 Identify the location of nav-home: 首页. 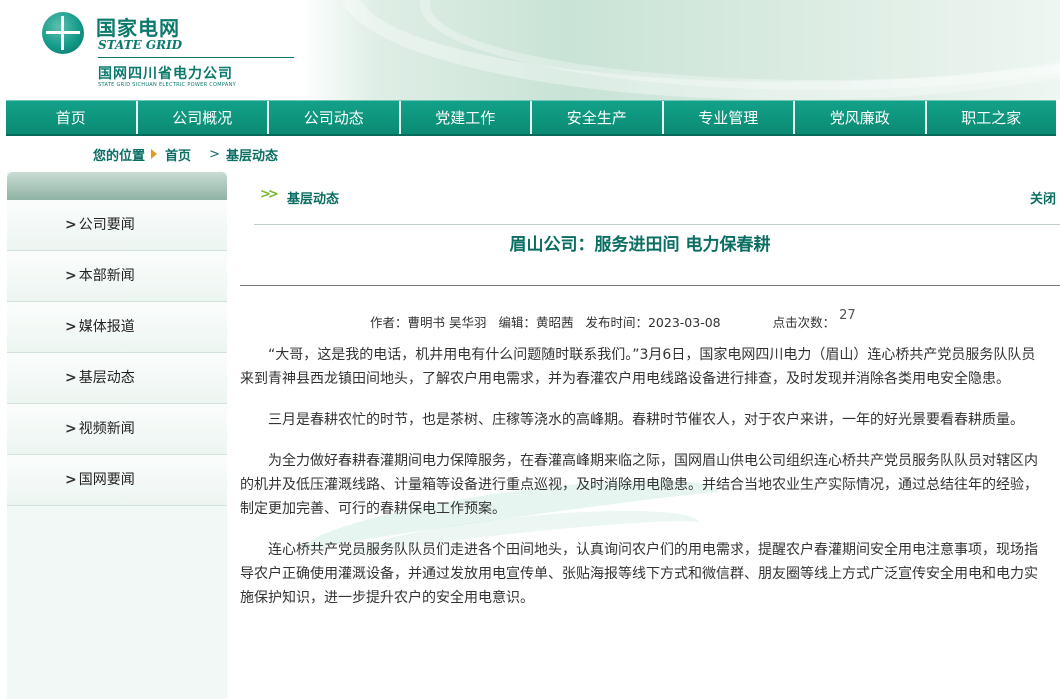
(72, 117).